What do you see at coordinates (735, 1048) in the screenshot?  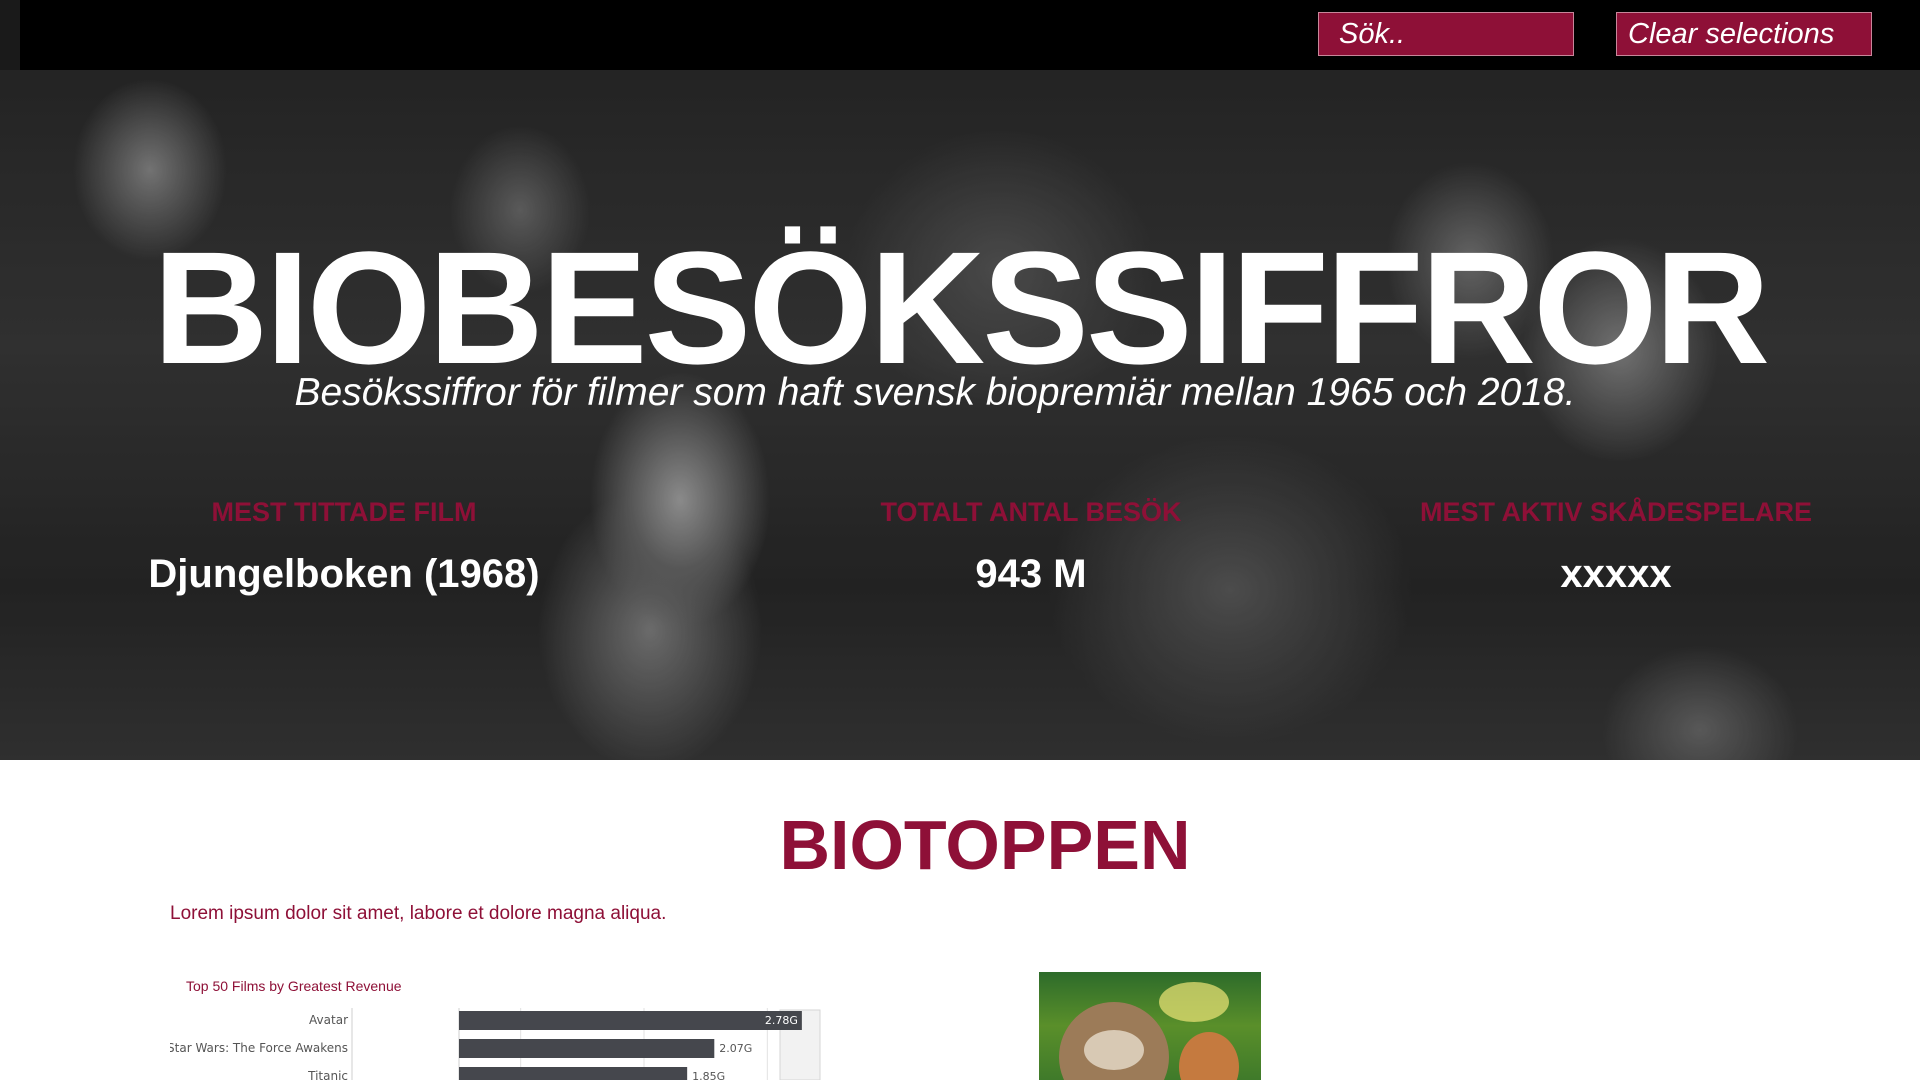 I see `chart-value-label: 2.07G` at bounding box center [735, 1048].